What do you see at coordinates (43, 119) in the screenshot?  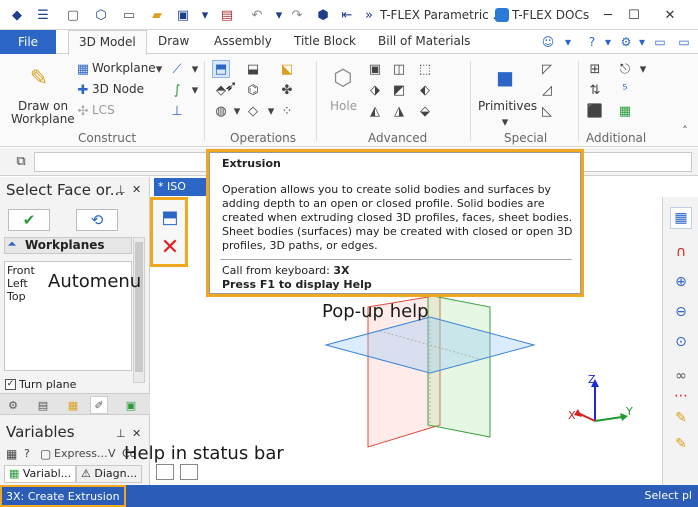 I see `draw-on-workplane-label-2: Workplane` at bounding box center [43, 119].